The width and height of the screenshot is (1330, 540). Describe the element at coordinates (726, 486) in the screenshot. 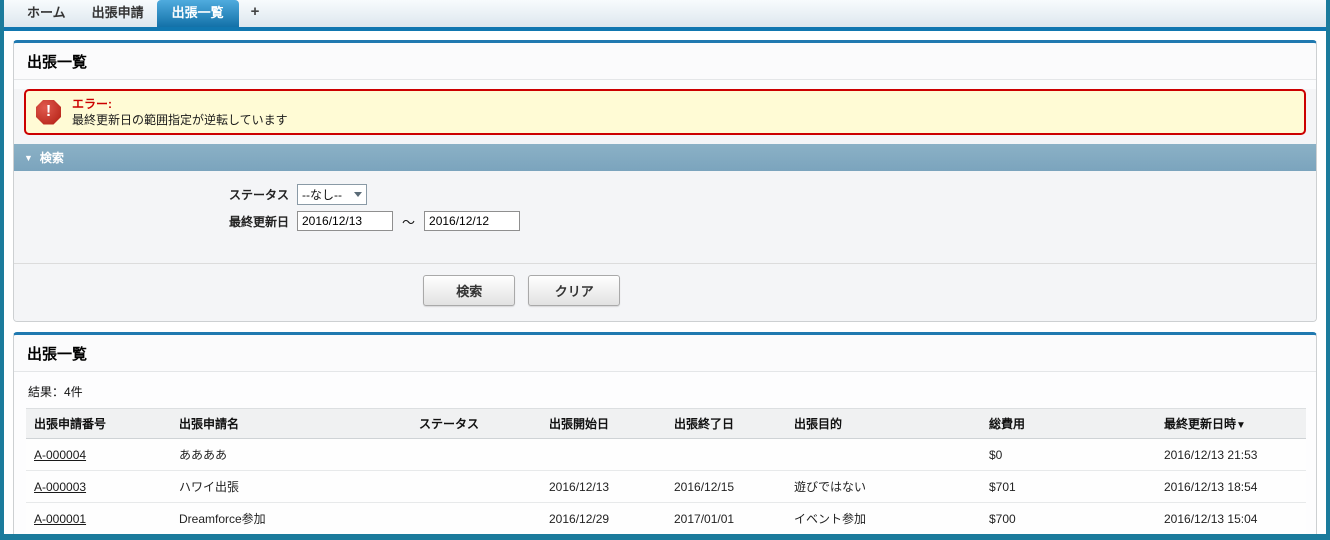

I see `cell-end: 2016/12/15` at that location.